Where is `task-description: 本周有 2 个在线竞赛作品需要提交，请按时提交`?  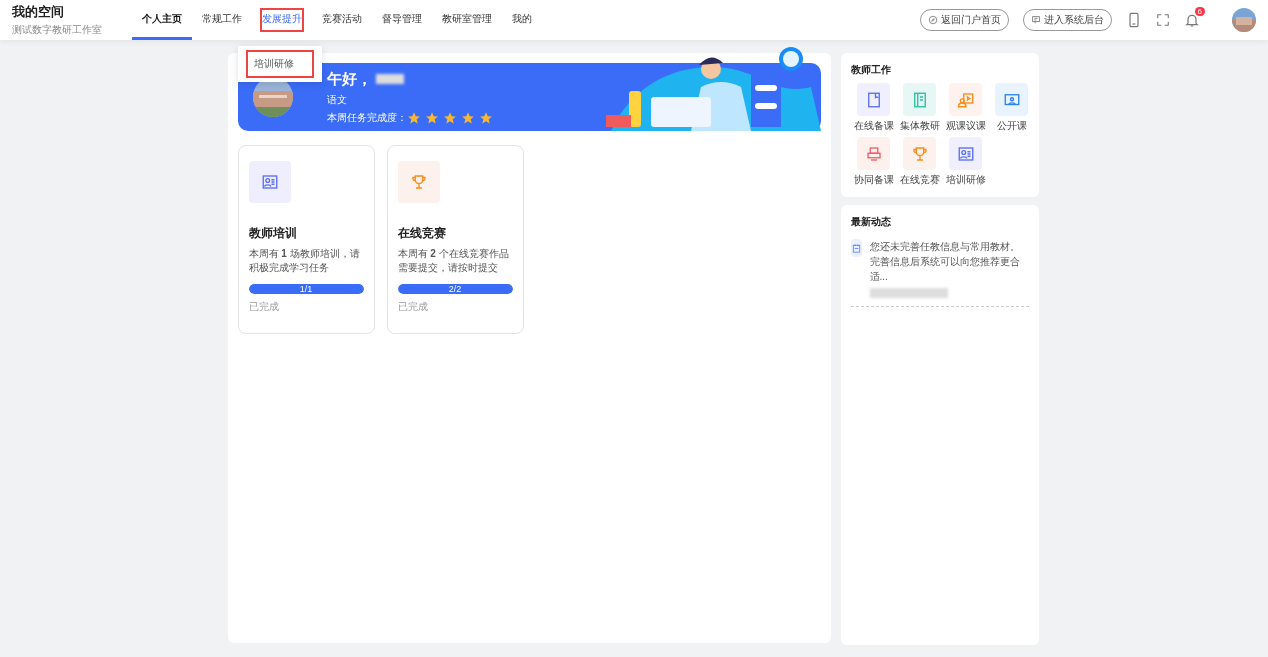 task-description: 本周有 2 个在线竞赛作品需要提交，请按时提交 is located at coordinates (453, 261).